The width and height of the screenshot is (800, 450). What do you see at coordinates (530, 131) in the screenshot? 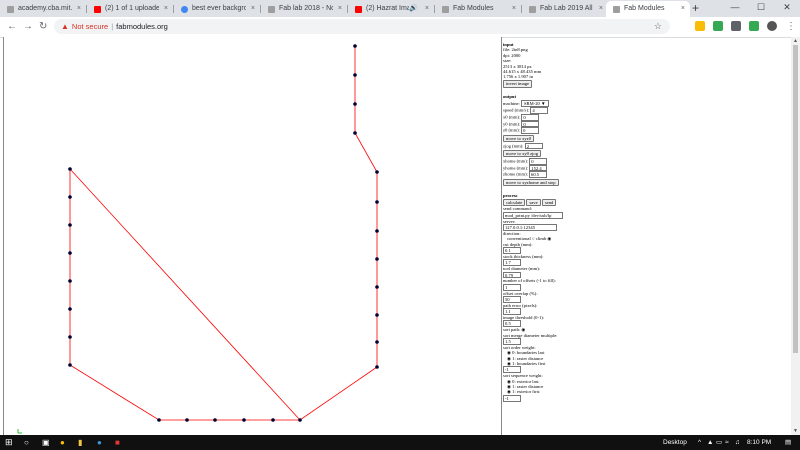
I see `z0-input: 0` at bounding box center [530, 131].